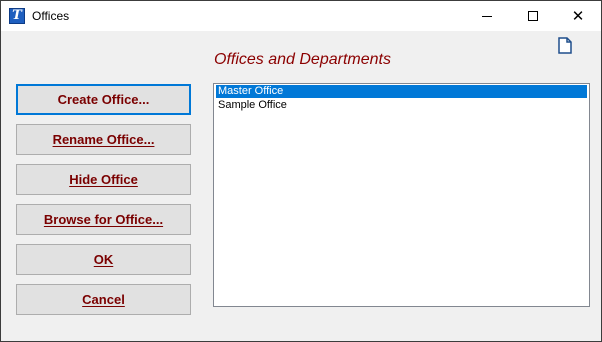 The width and height of the screenshot is (602, 342). I want to click on list-item-sample-office: Sample Office, so click(401, 105).